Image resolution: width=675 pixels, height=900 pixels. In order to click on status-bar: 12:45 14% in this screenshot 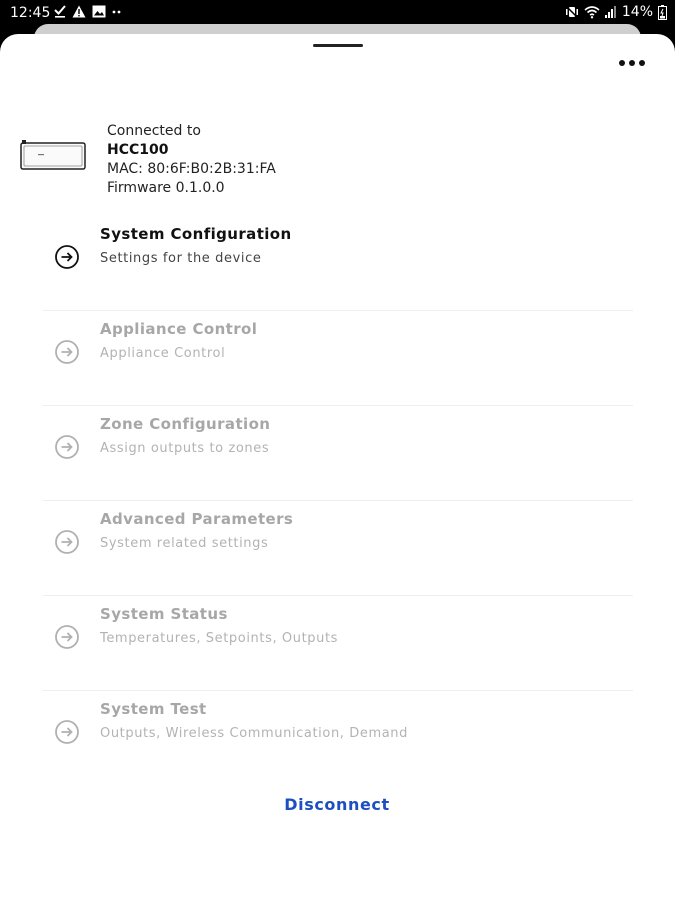, I will do `click(337, 13)`.